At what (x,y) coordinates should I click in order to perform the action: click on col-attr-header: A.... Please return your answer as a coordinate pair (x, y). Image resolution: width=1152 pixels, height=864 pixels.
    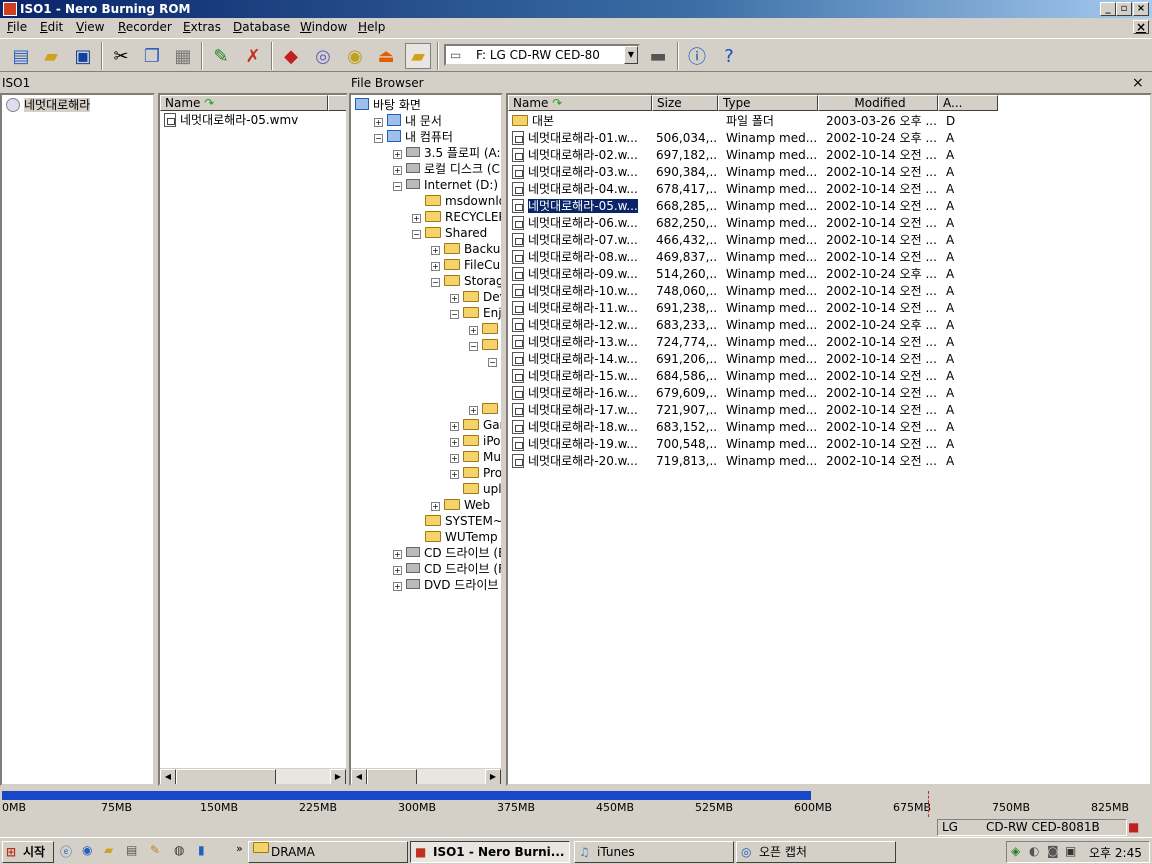
    Looking at the image, I should click on (968, 103).